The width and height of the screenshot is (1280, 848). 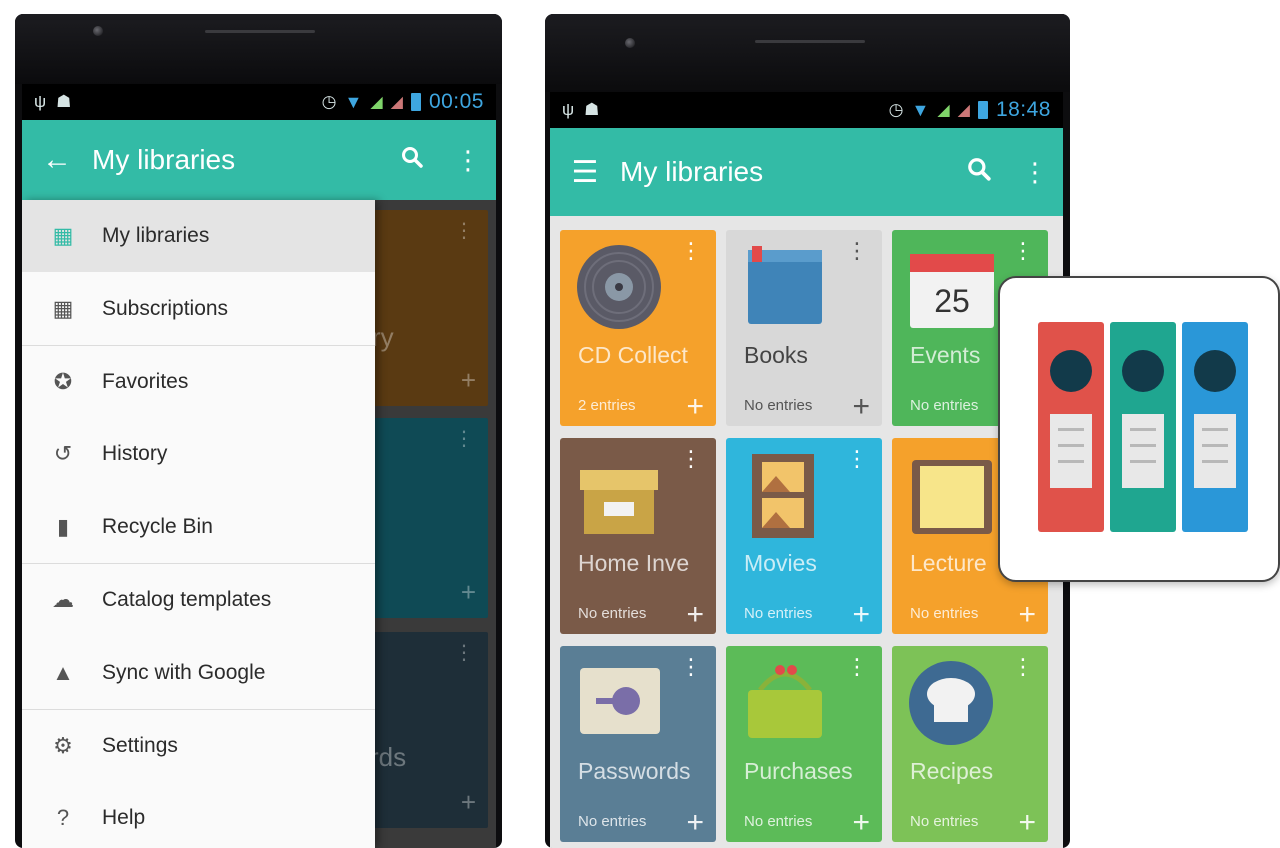 What do you see at coordinates (40, 101) in the screenshot?
I see `usb-icon: ψ` at bounding box center [40, 101].